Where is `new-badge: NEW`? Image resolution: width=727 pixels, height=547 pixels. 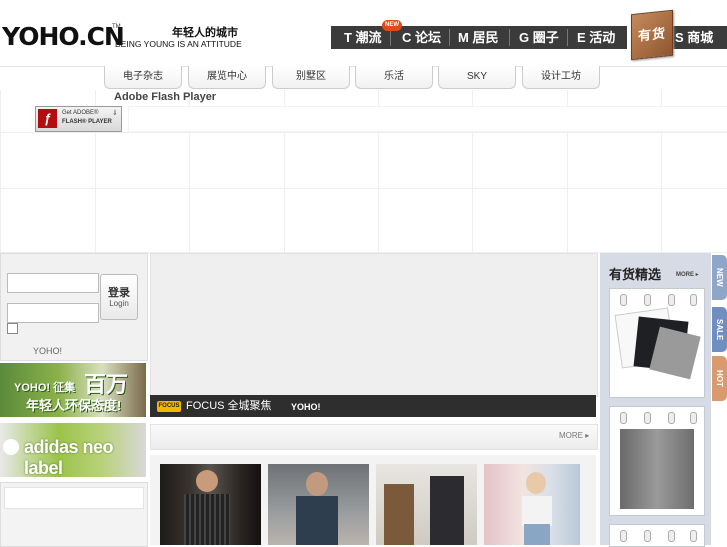
new-badge: NEW is located at coordinates (392, 25).